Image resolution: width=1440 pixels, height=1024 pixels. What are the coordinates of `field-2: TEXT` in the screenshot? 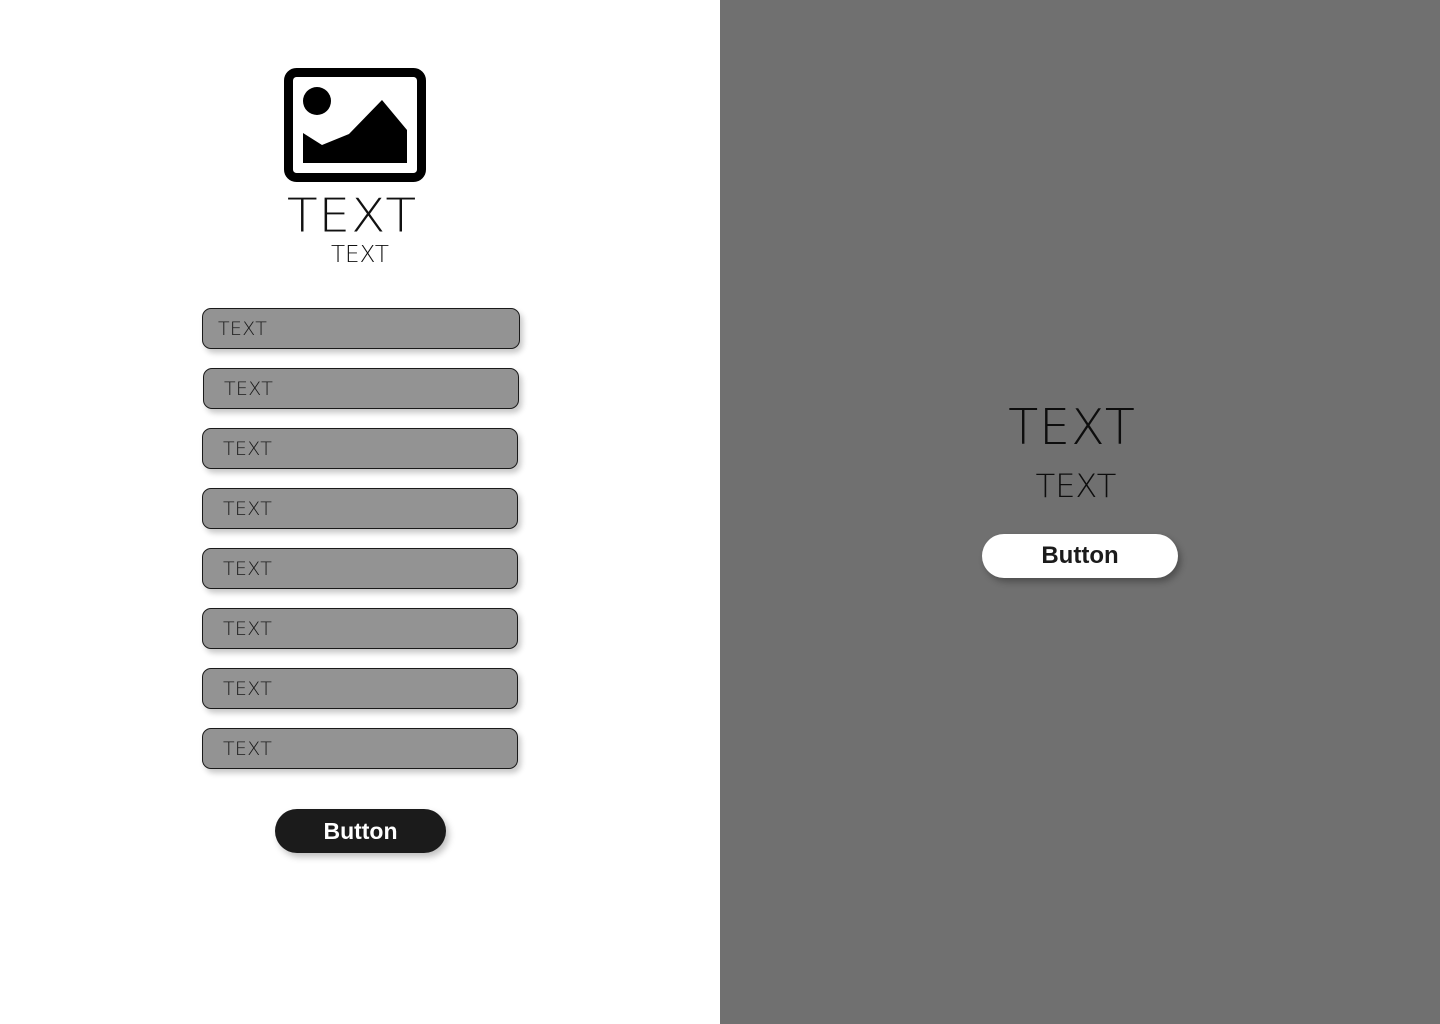 It's located at (361, 388).